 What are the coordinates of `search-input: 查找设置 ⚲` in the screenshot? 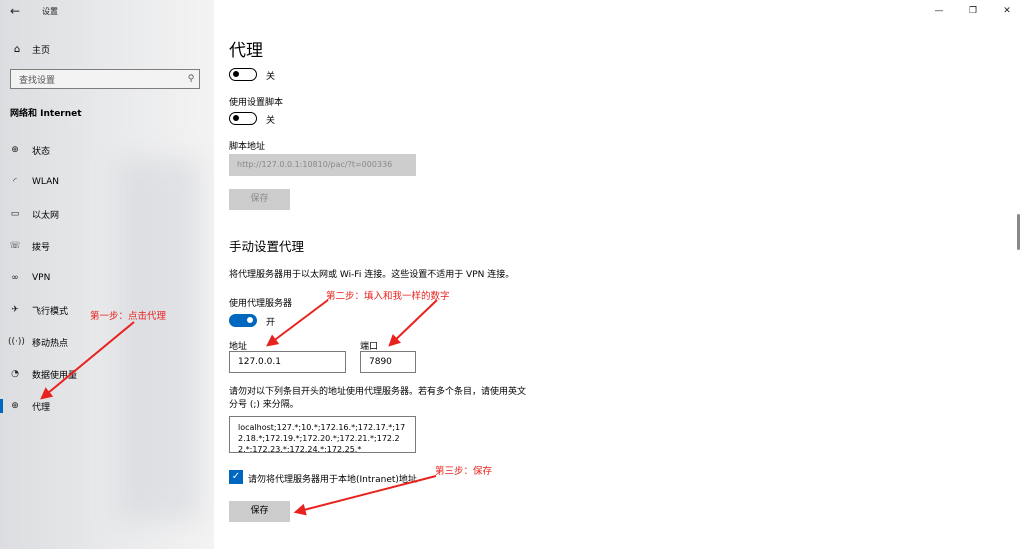 It's located at (105, 79).